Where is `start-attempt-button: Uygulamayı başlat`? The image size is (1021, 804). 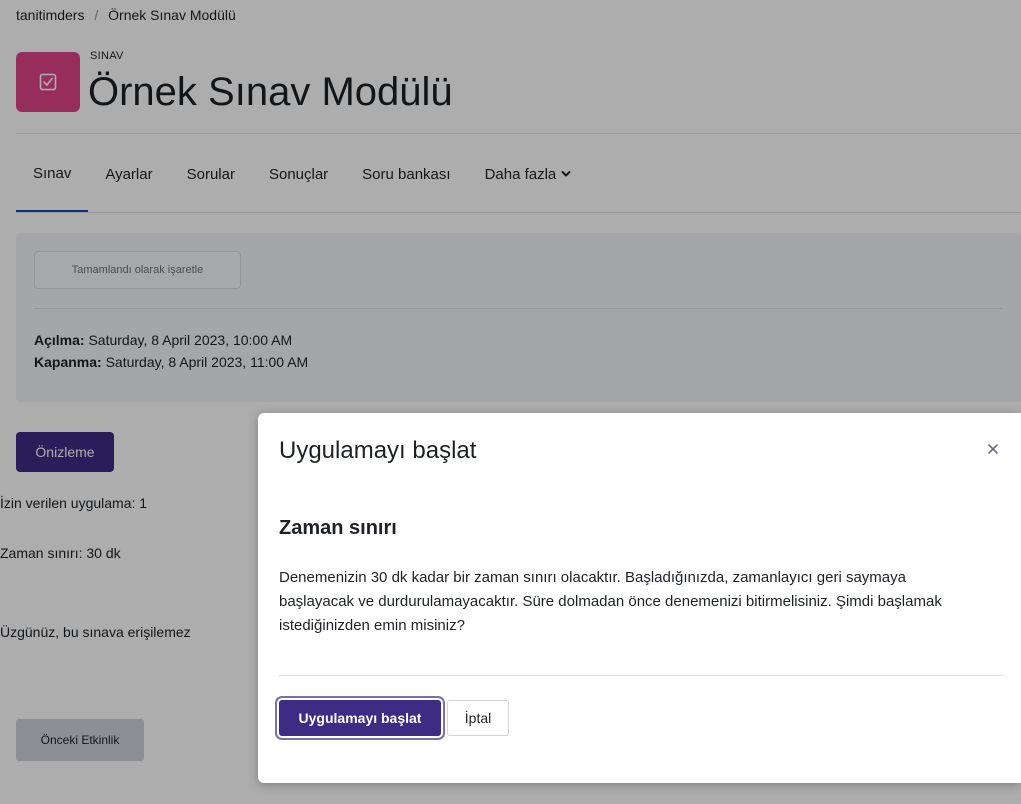 start-attempt-button: Uygulamayı başlat is located at coordinates (360, 718).